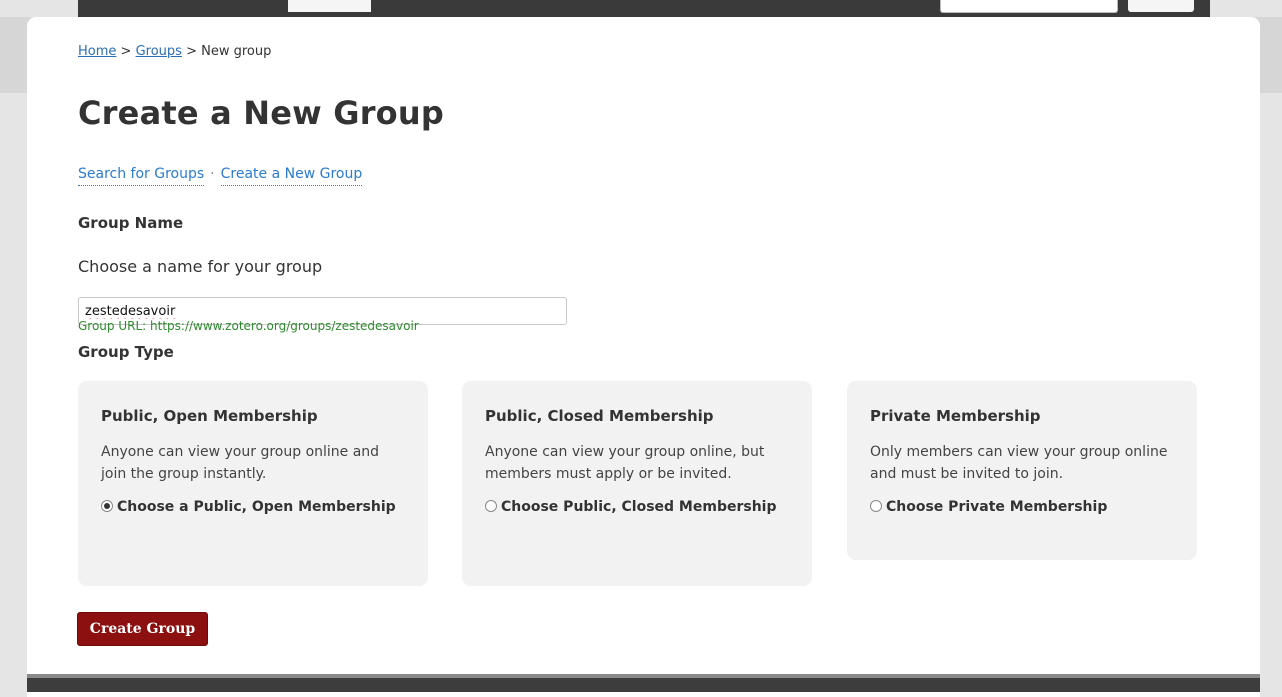  What do you see at coordinates (261, 113) in the screenshot?
I see `page-title: Create a New Group` at bounding box center [261, 113].